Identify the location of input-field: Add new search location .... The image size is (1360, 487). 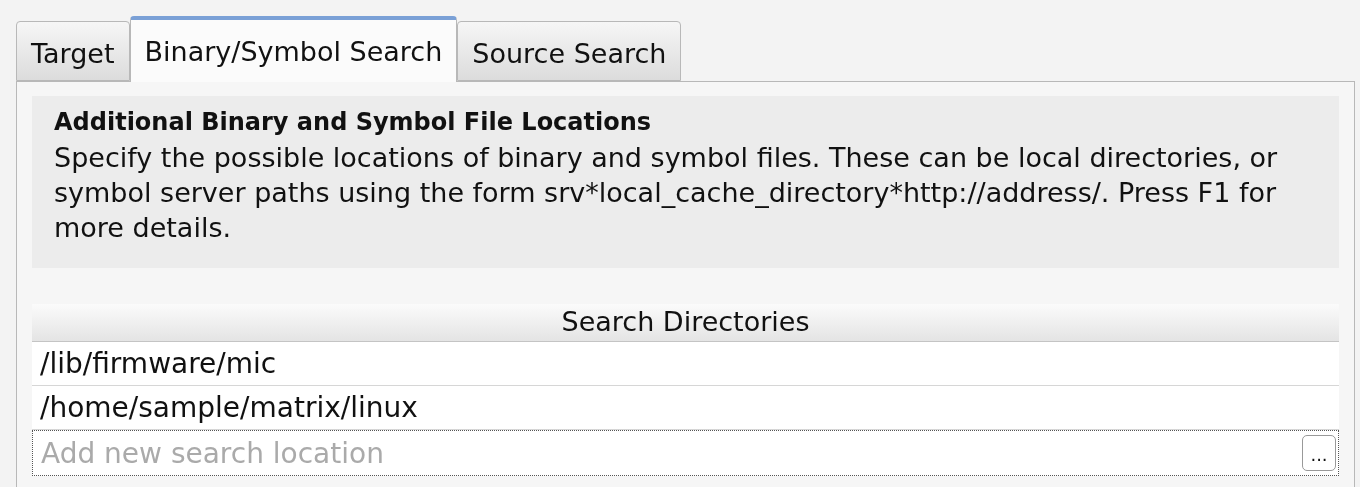
(685, 453).